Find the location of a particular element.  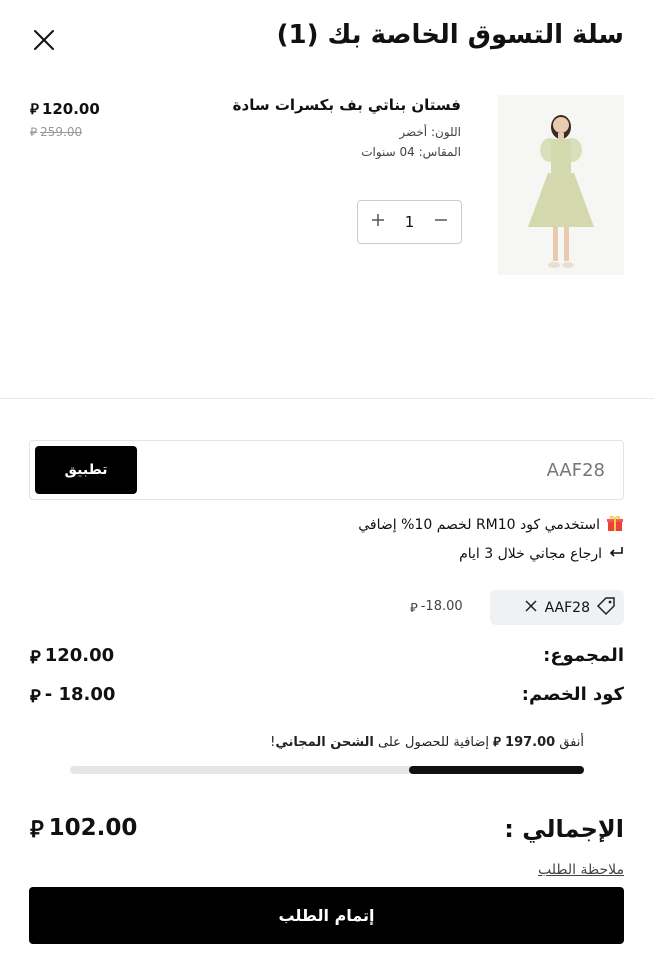

return-icon is located at coordinates (616, 554).